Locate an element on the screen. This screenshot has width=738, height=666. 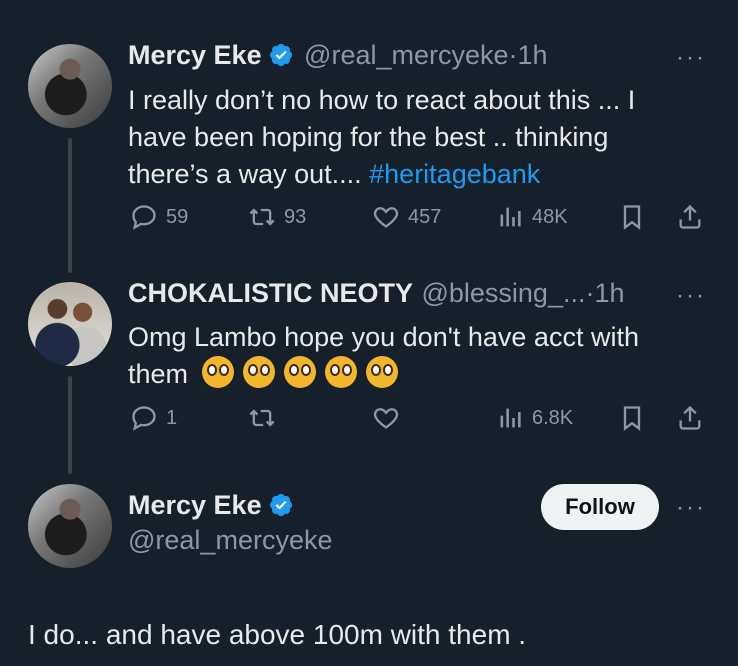
follow-button: Follow is located at coordinates (600, 507).